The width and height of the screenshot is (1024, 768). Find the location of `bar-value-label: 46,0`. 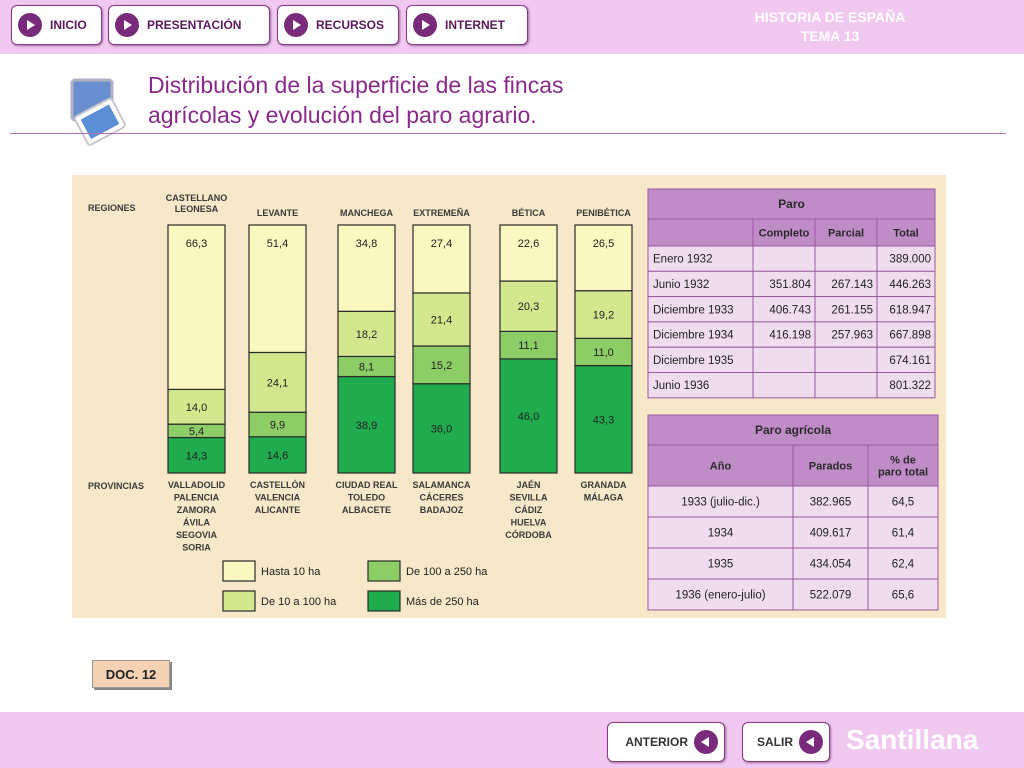

bar-value-label: 46,0 is located at coordinates (528, 417).